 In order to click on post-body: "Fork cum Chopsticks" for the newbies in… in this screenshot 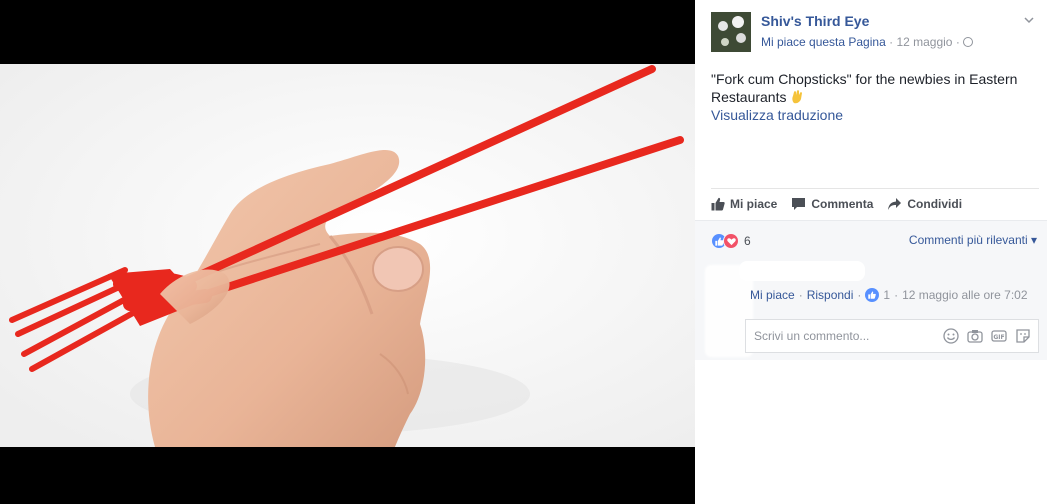, I will do `click(873, 97)`.